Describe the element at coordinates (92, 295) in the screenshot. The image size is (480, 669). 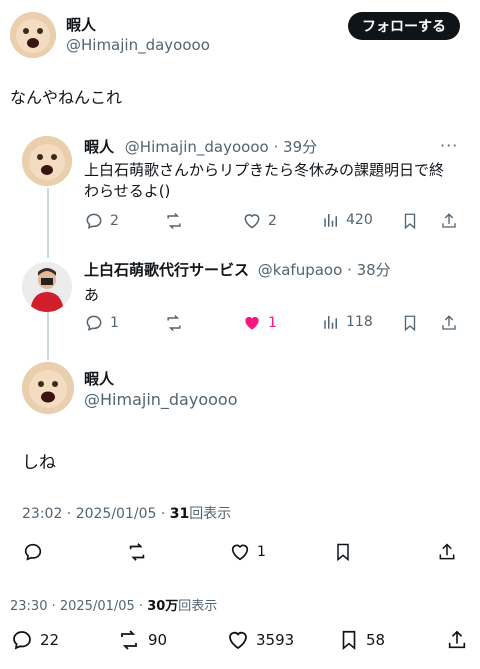
I see `reply2-text: あ` at that location.